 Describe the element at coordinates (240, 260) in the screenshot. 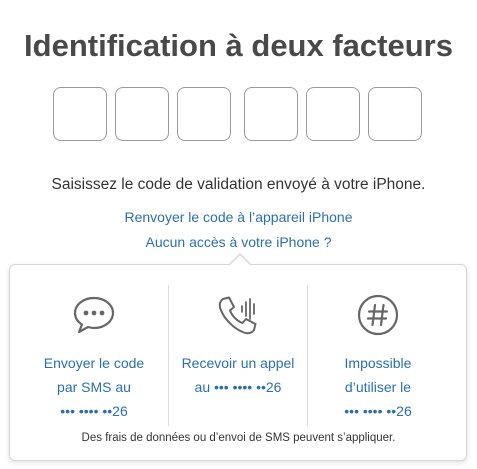

I see `popover-caret-fill` at that location.